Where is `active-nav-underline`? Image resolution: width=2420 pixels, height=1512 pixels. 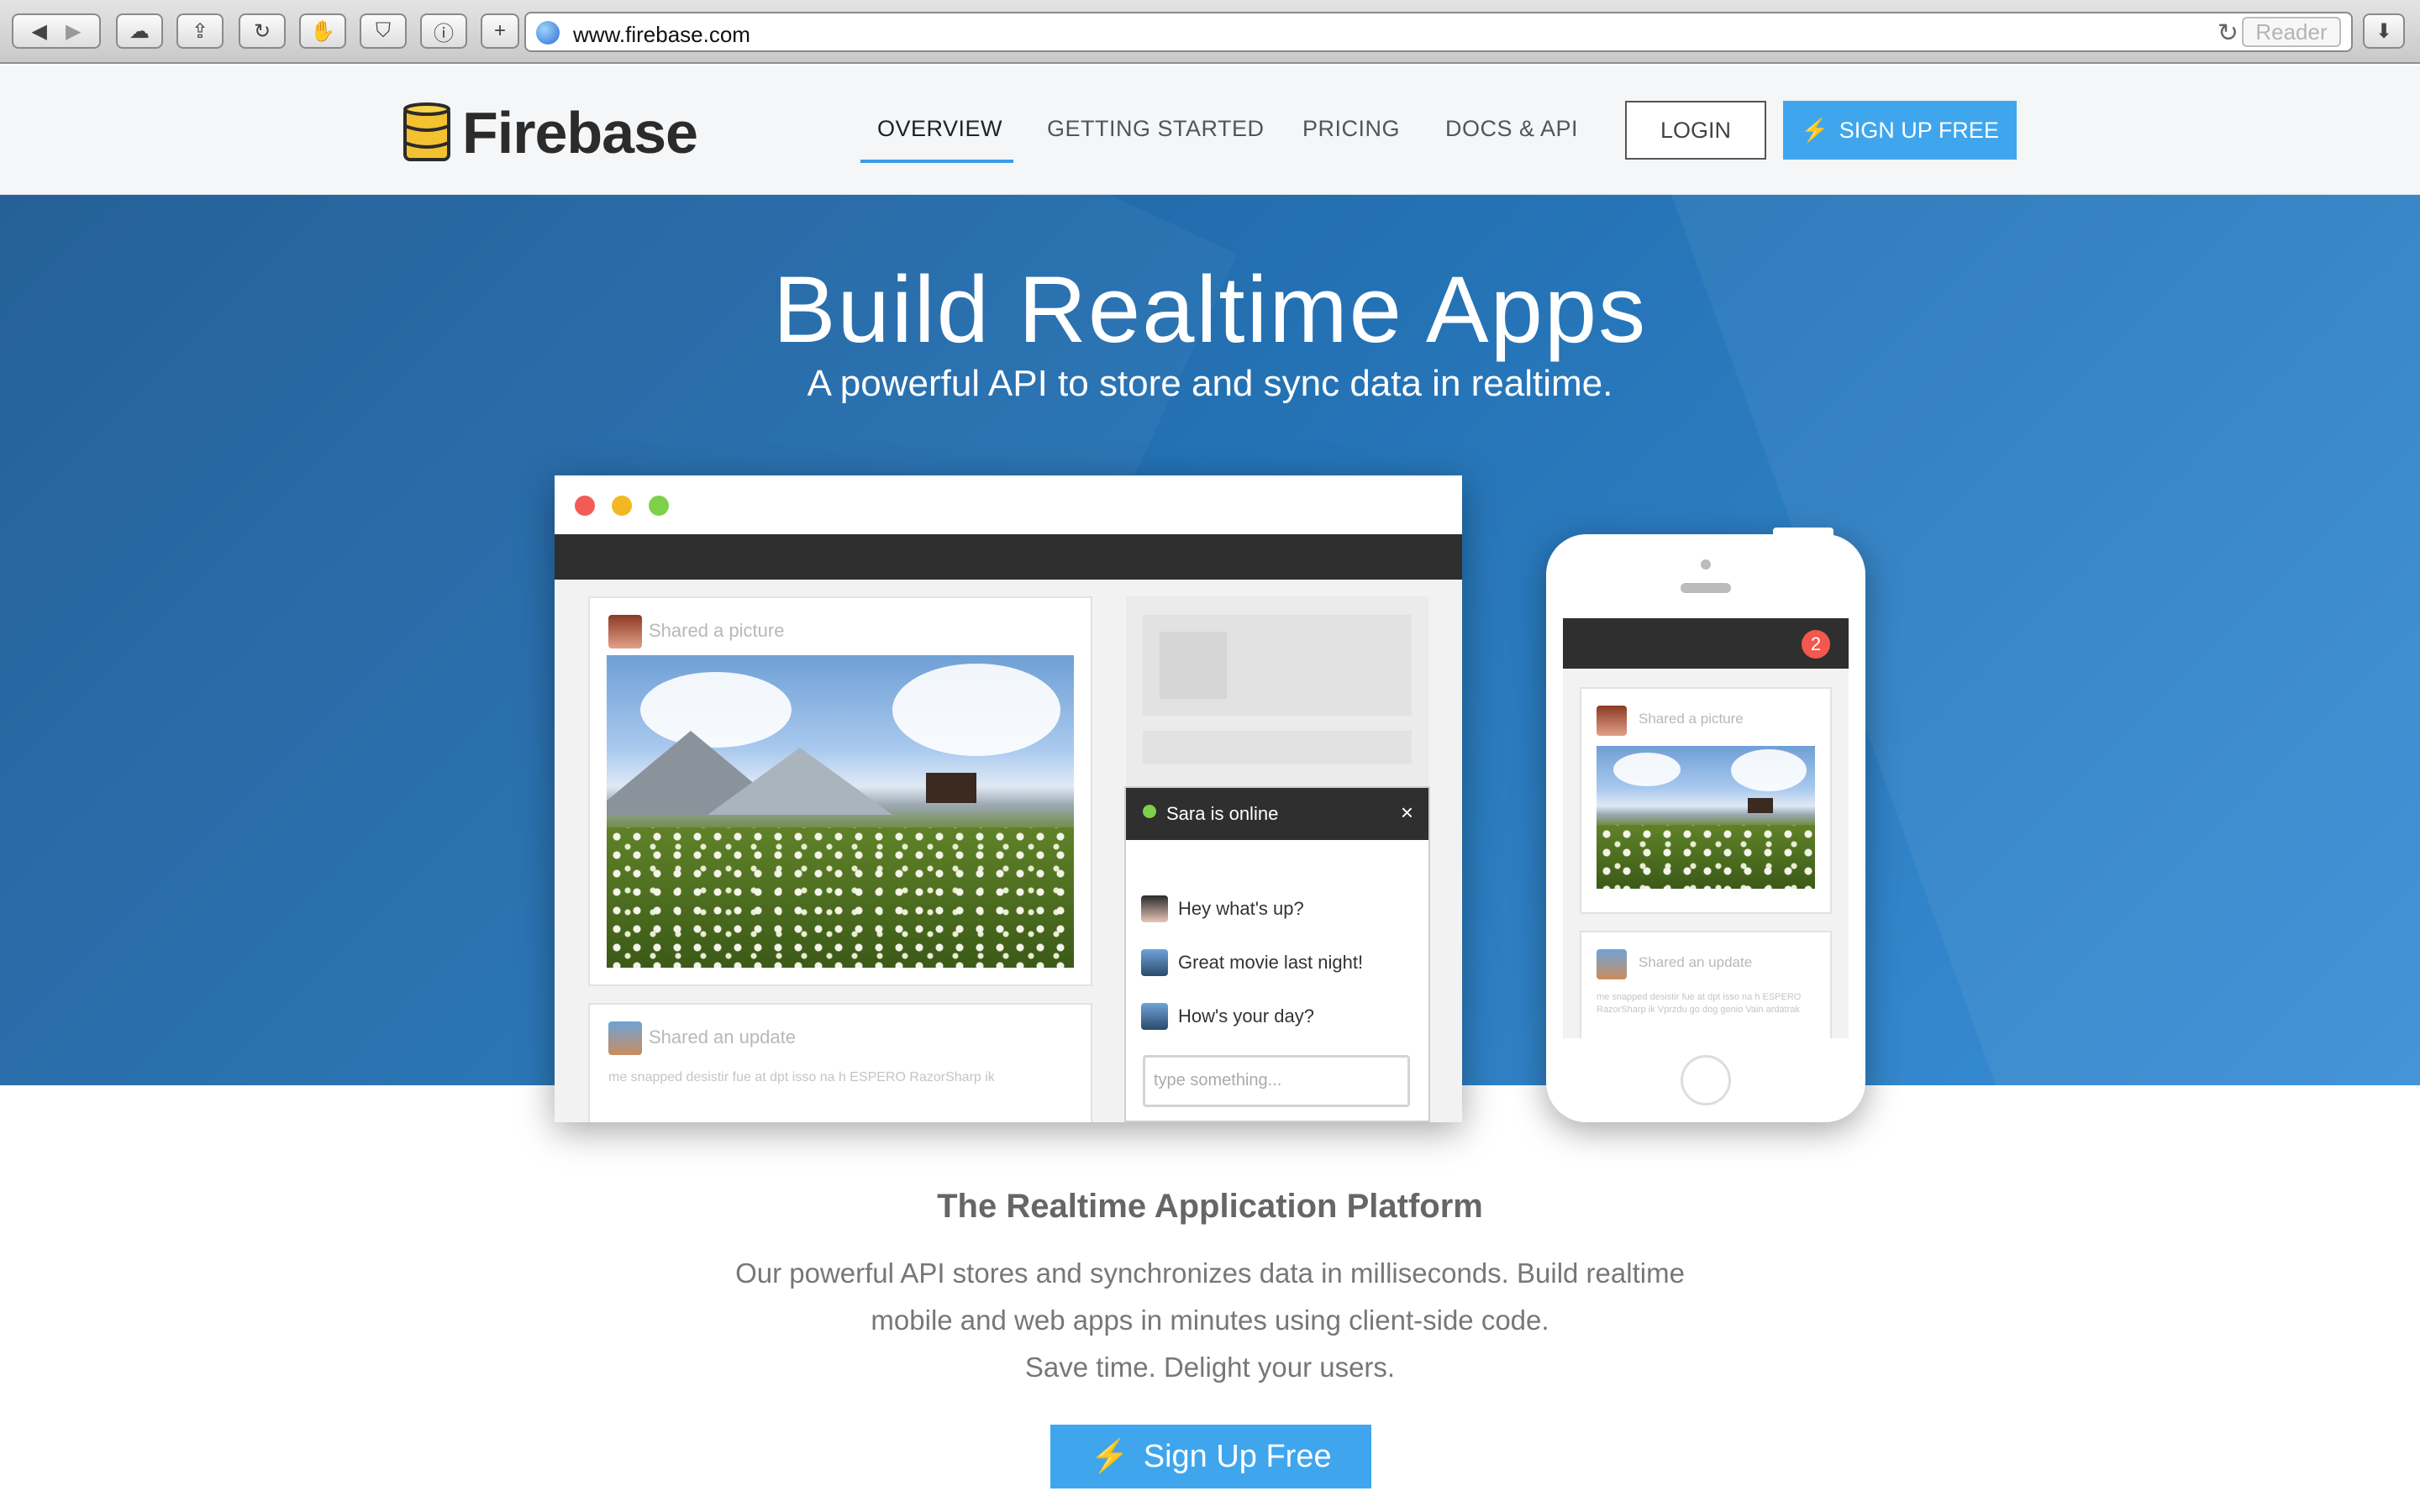
active-nav-underline is located at coordinates (936, 161).